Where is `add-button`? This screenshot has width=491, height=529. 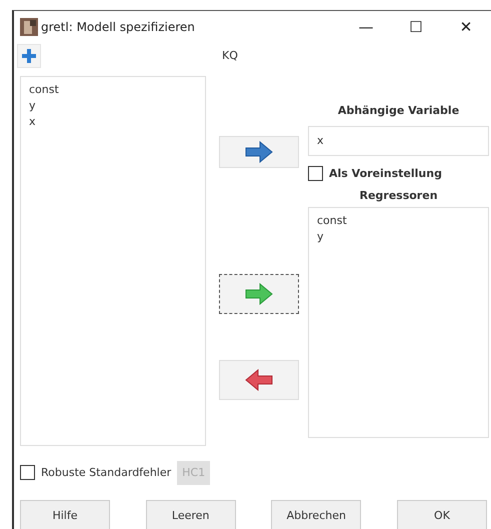 add-button is located at coordinates (29, 56).